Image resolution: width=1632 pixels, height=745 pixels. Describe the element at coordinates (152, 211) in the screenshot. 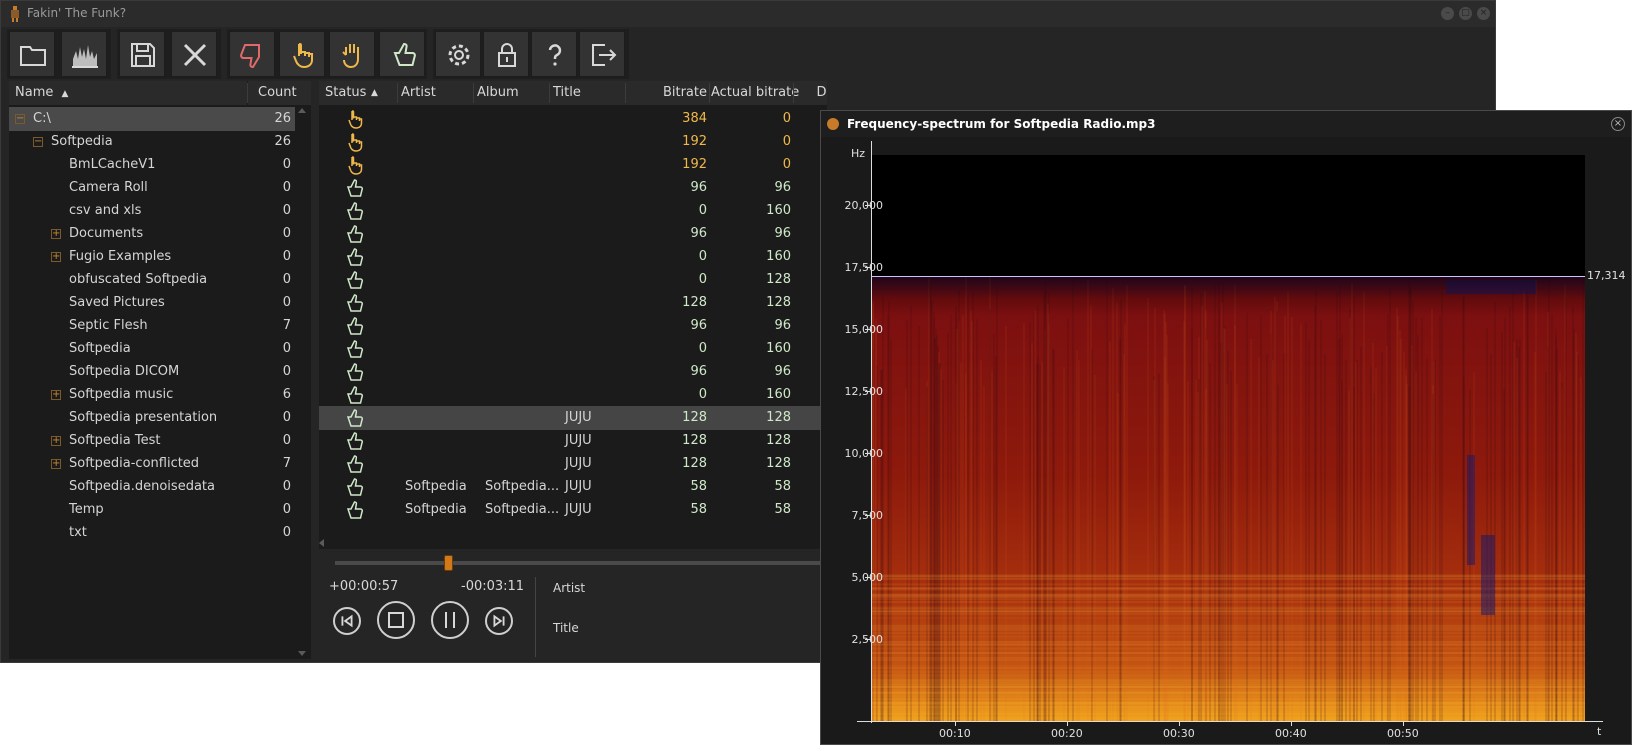

I see `tree-item: csv and xls 0` at that location.